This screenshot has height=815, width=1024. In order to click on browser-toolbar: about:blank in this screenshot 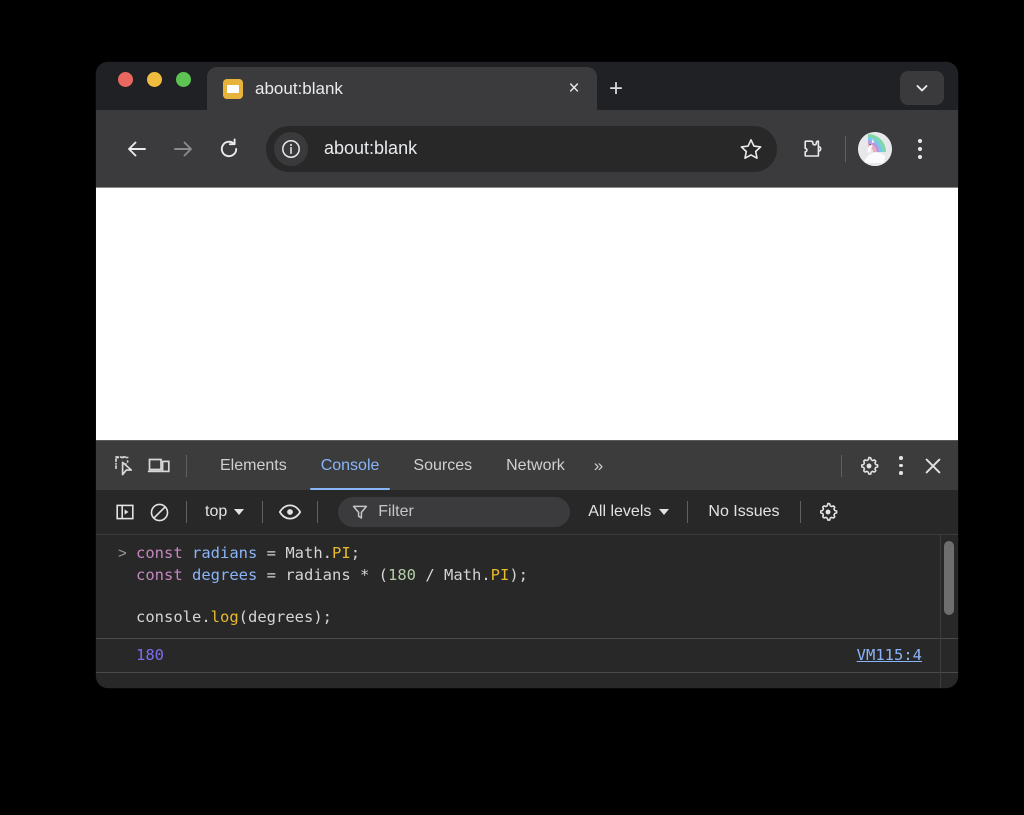, I will do `click(527, 148)`.